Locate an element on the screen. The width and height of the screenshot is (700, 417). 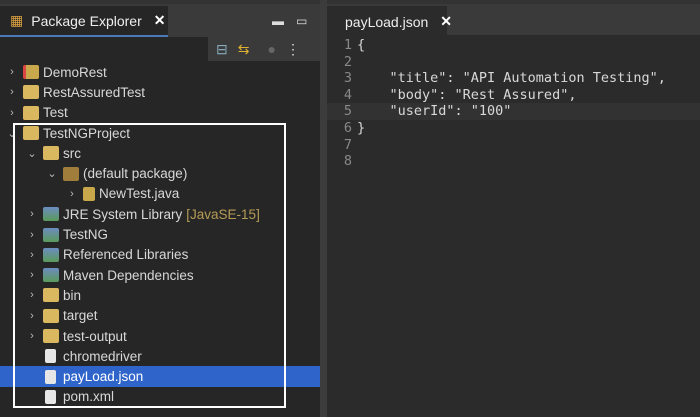
package-icon is located at coordinates (71, 173).